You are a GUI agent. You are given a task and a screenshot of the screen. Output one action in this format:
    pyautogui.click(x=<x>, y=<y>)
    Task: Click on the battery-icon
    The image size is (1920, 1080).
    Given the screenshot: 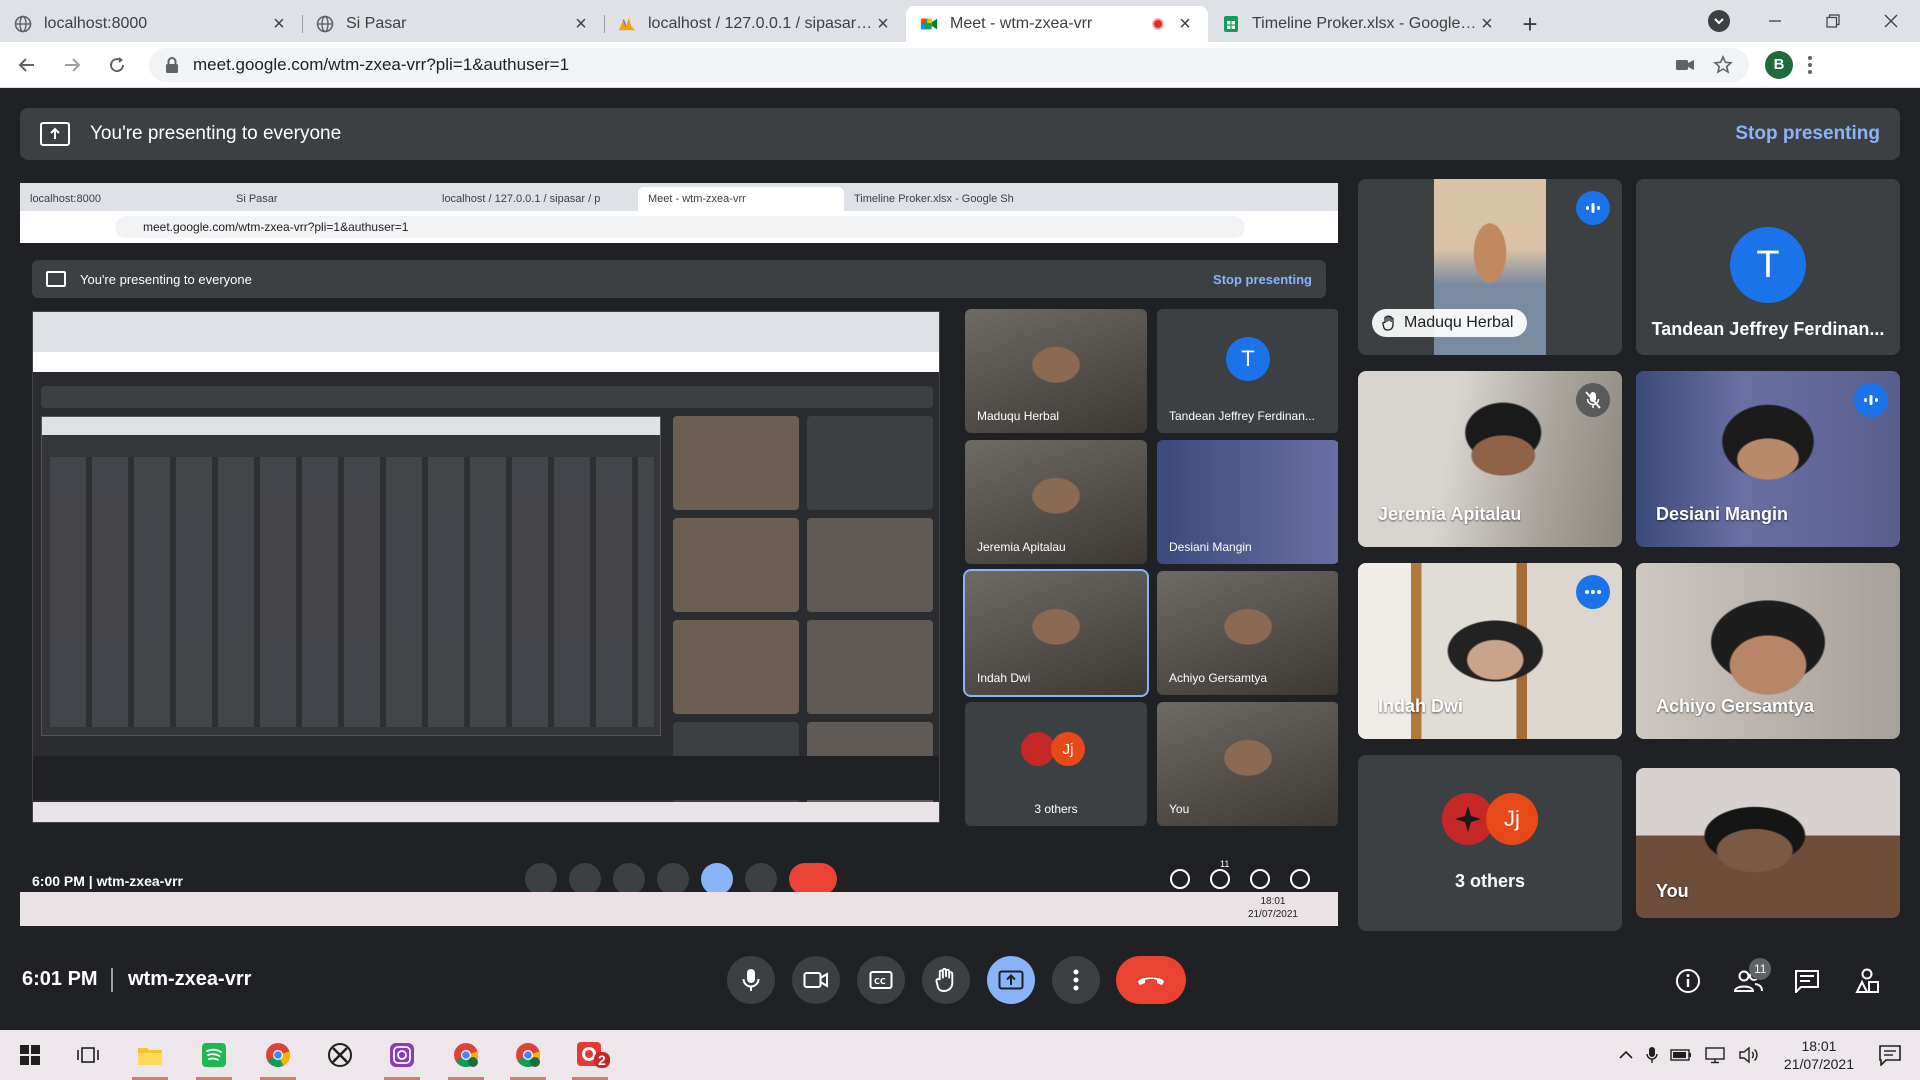 What is the action you would take?
    pyautogui.click(x=1681, y=1055)
    